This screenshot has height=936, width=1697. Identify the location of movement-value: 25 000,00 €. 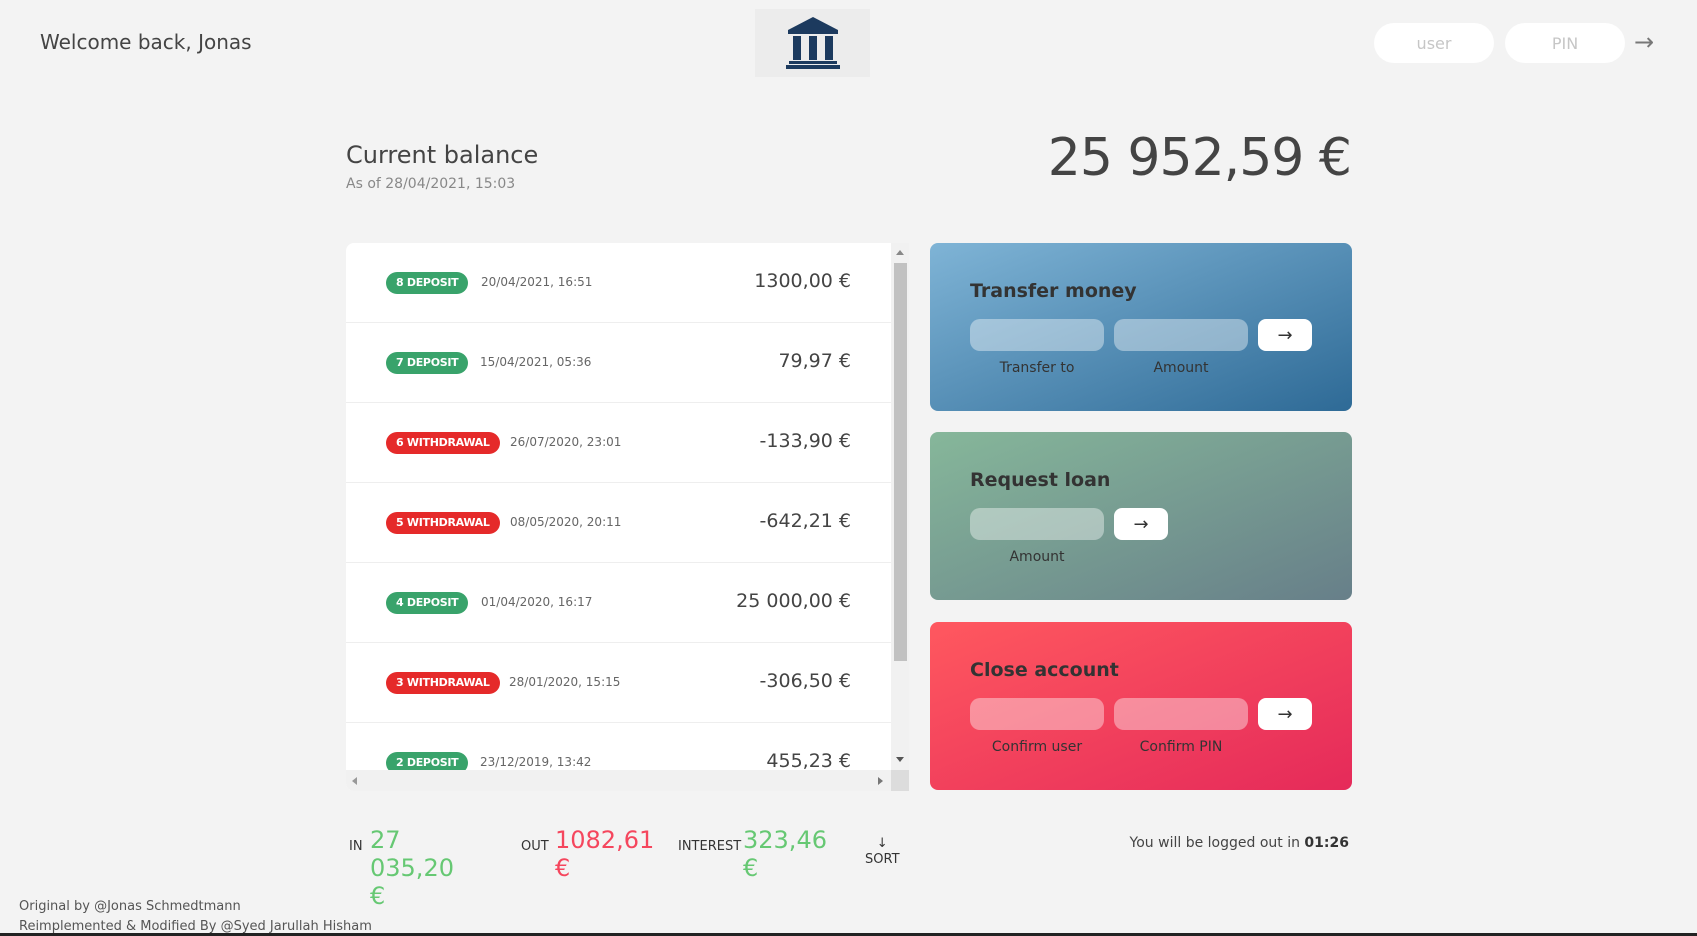
(793, 601).